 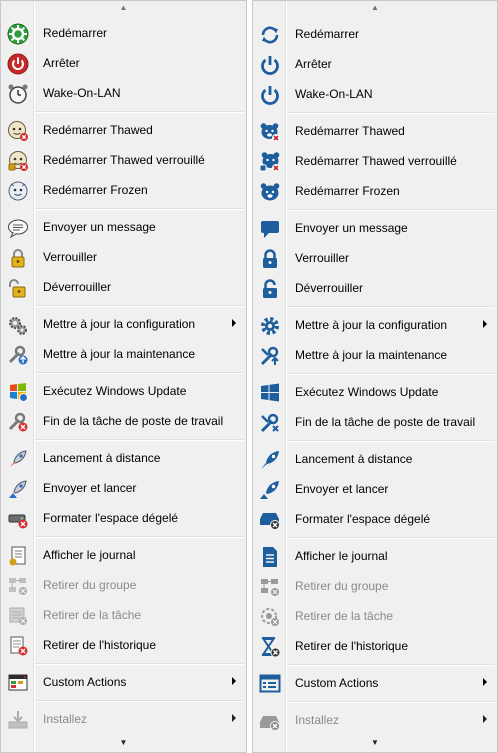 I want to click on install-icon, so click(x=270, y=721).